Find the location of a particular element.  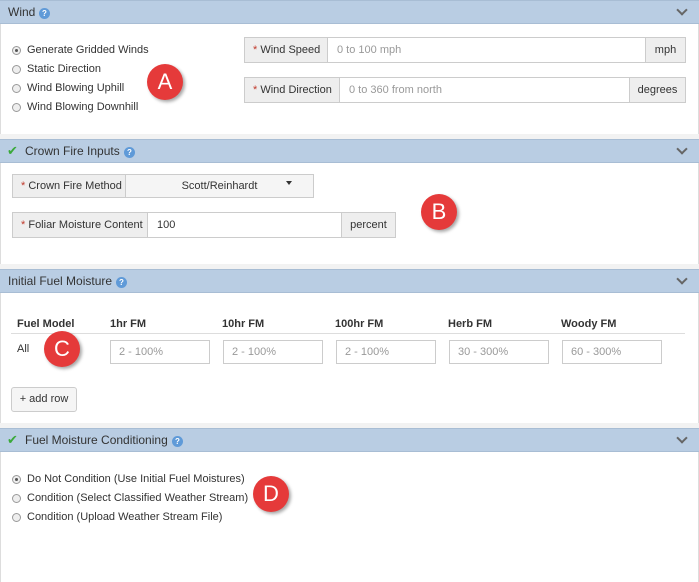

fm-herb-input: 30 - 300% is located at coordinates (499, 352).